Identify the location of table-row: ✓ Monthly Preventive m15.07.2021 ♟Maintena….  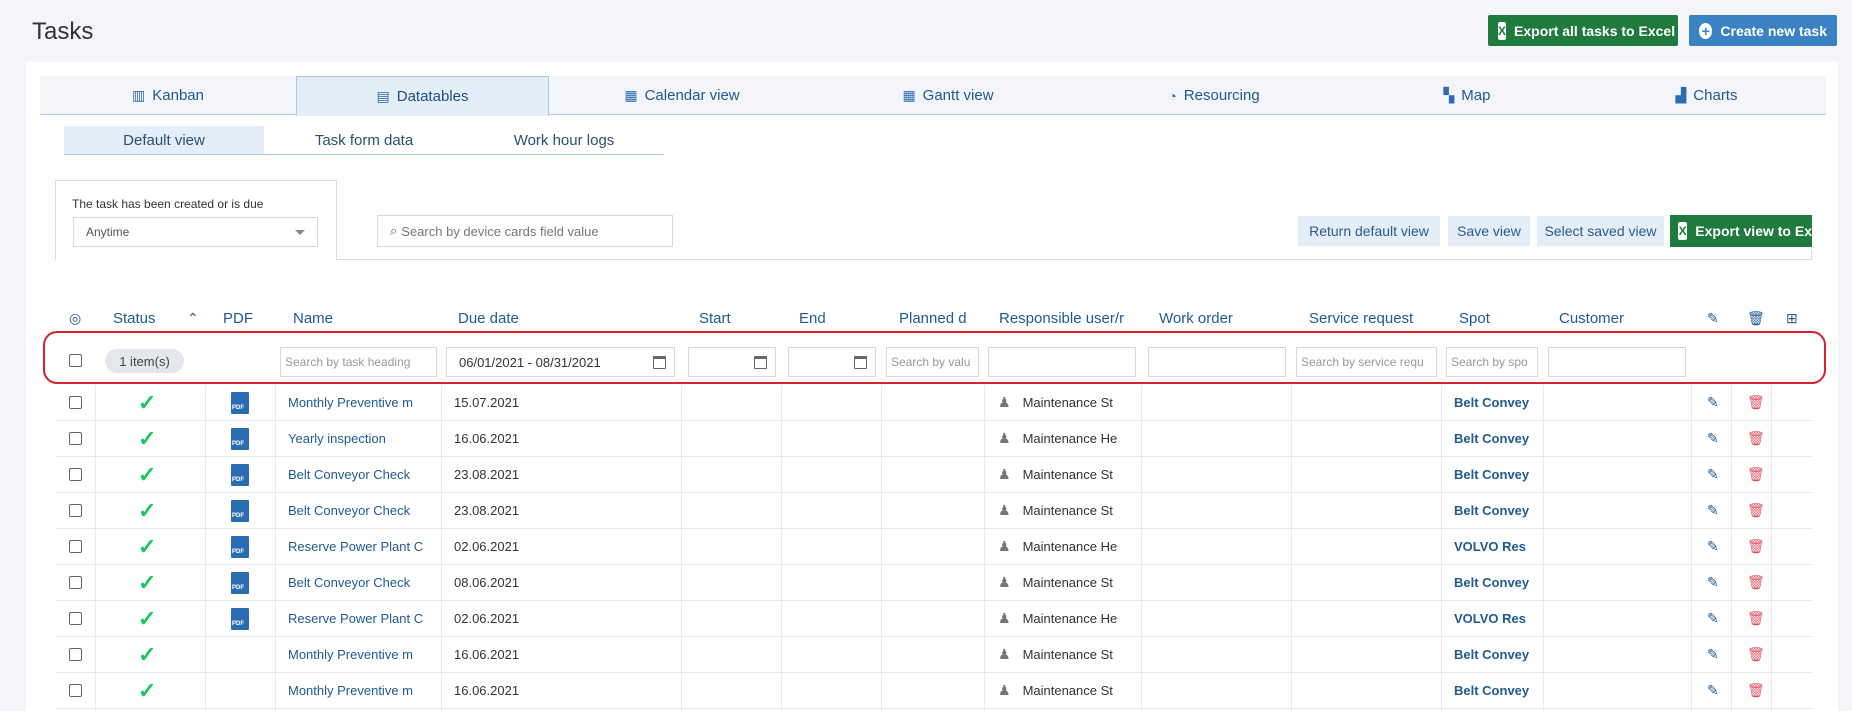
(933, 403).